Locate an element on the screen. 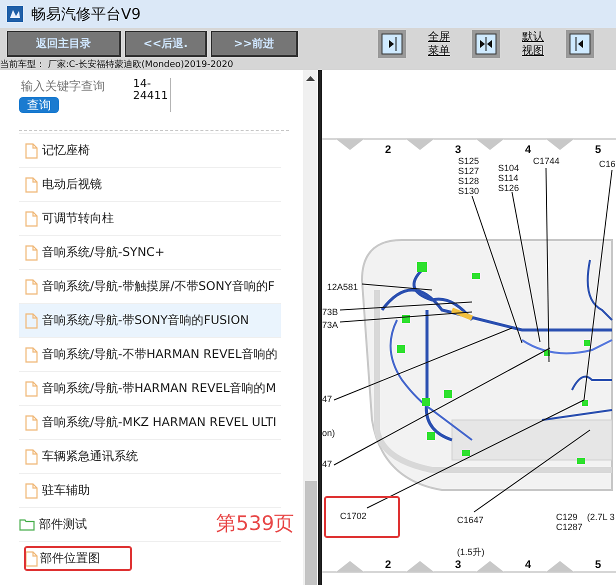  tree-item: 车辆紧急通讯系统 is located at coordinates (81, 456).